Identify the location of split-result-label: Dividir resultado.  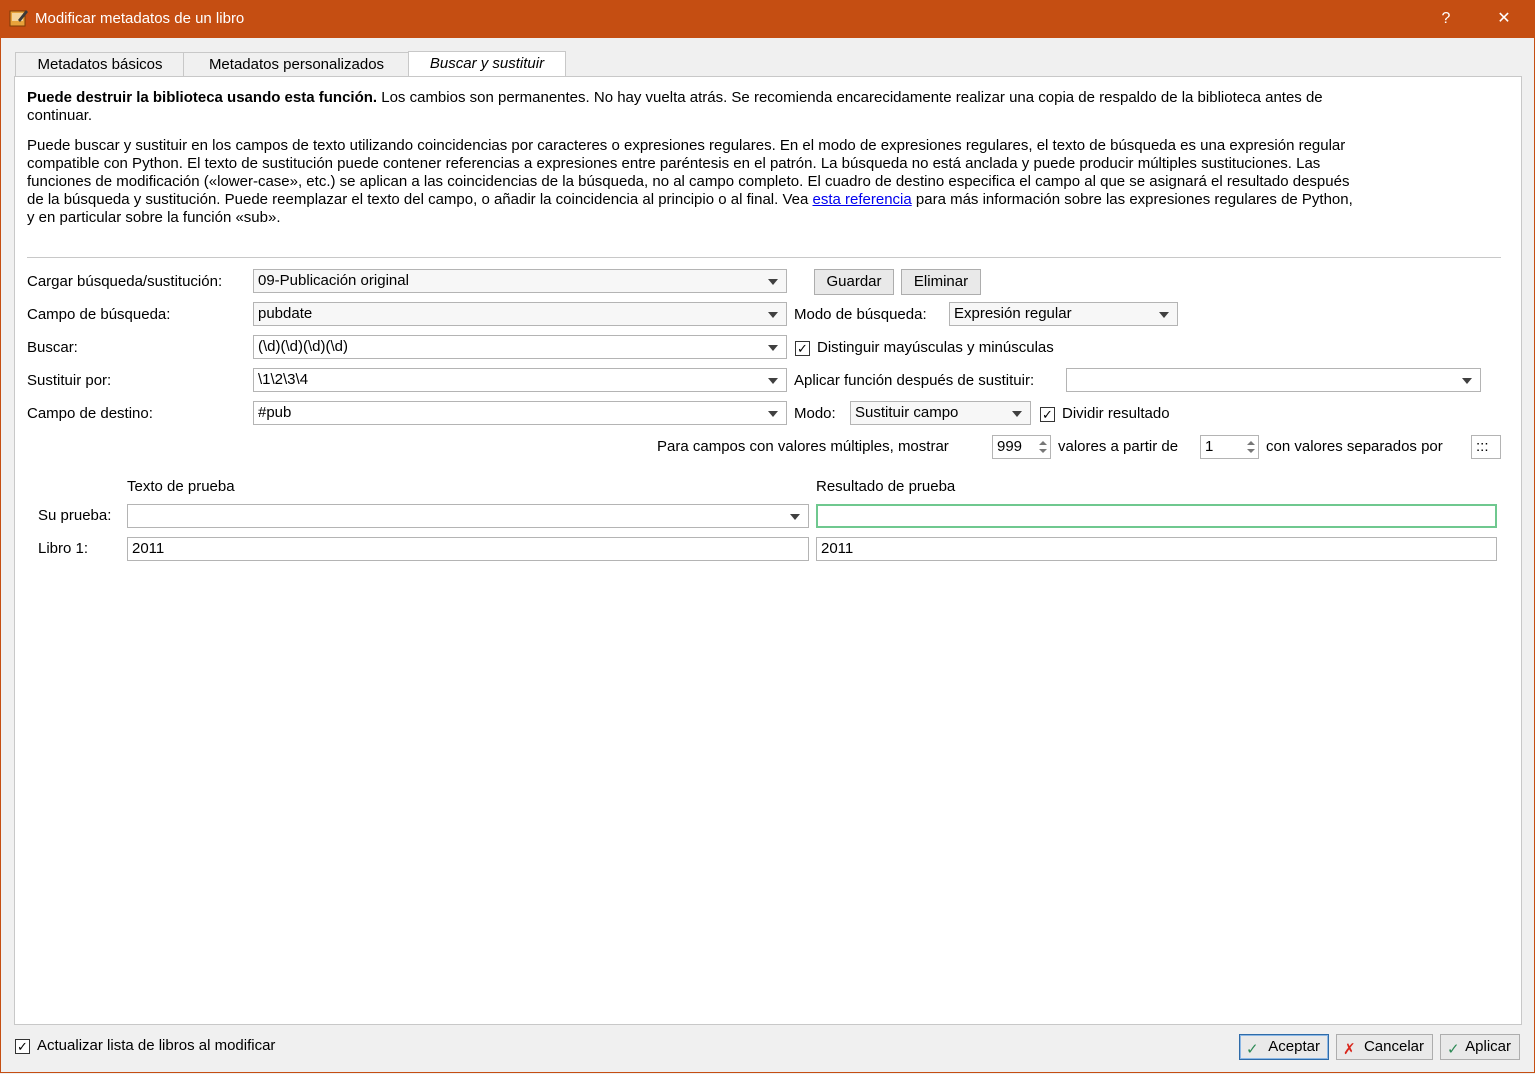
(1116, 413).